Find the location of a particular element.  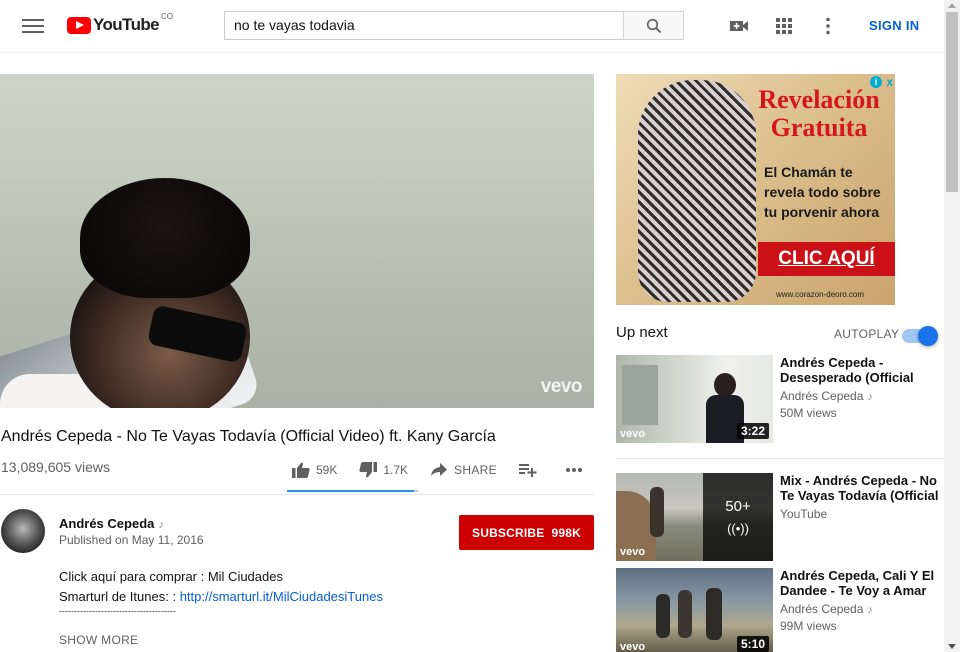

autoplay-toggle is located at coordinates (920, 336).